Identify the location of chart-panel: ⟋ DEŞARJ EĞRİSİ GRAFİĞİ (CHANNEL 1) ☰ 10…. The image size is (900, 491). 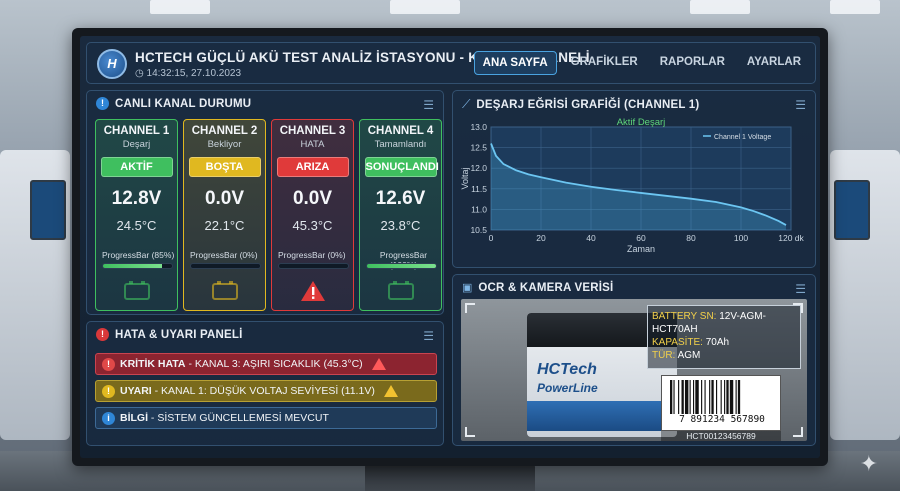
(634, 179).